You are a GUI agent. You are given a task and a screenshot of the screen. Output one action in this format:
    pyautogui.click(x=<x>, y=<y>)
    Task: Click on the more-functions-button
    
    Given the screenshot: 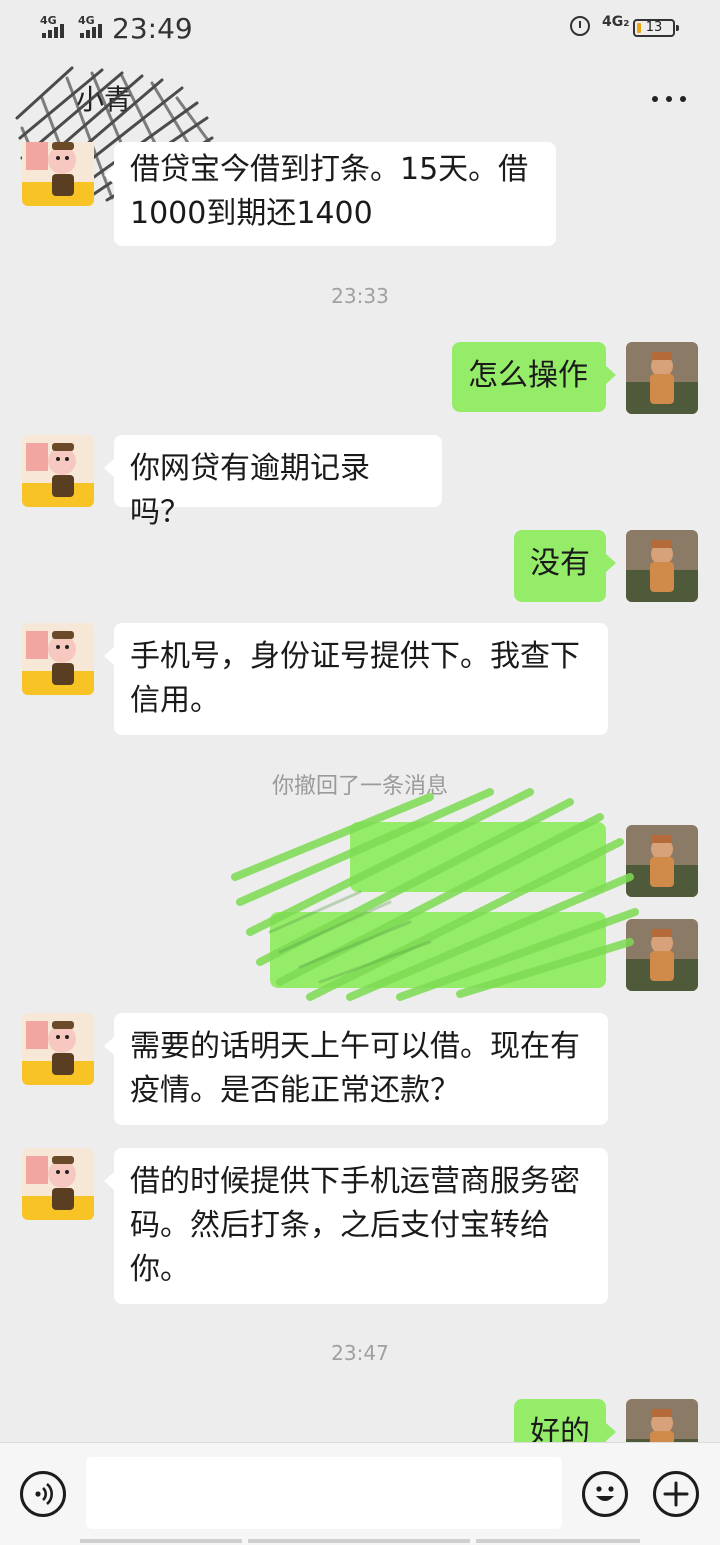 What is the action you would take?
    pyautogui.click(x=676, y=1494)
    